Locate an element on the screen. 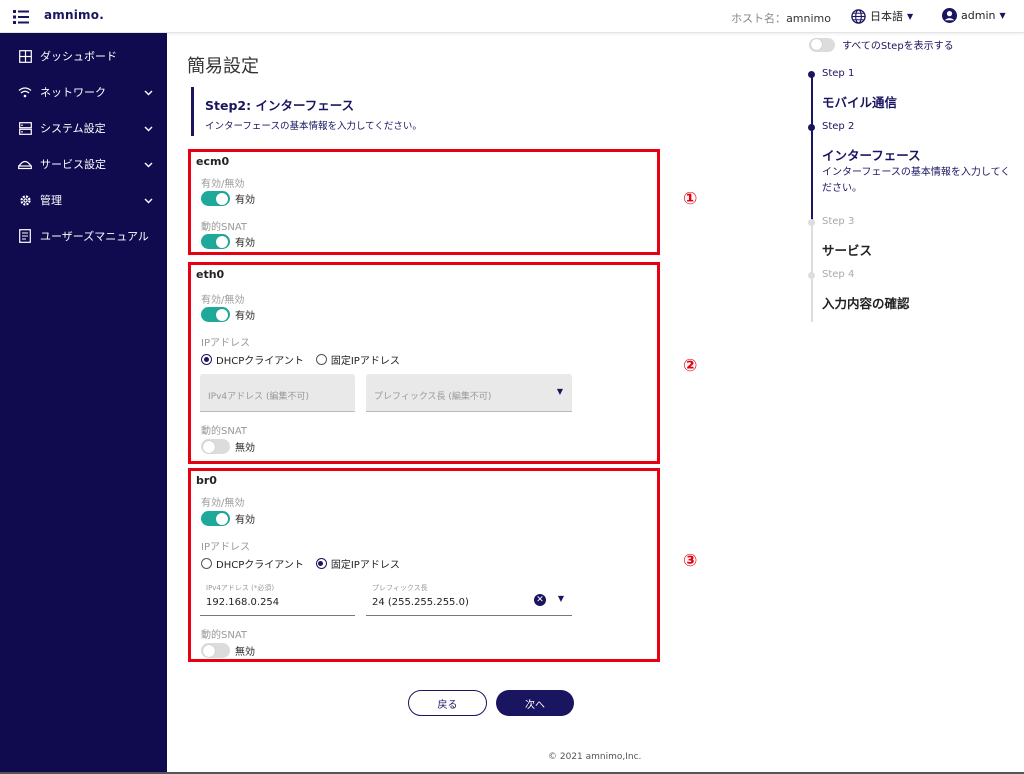  host-name: ホスト名：amnimo is located at coordinates (781, 18).